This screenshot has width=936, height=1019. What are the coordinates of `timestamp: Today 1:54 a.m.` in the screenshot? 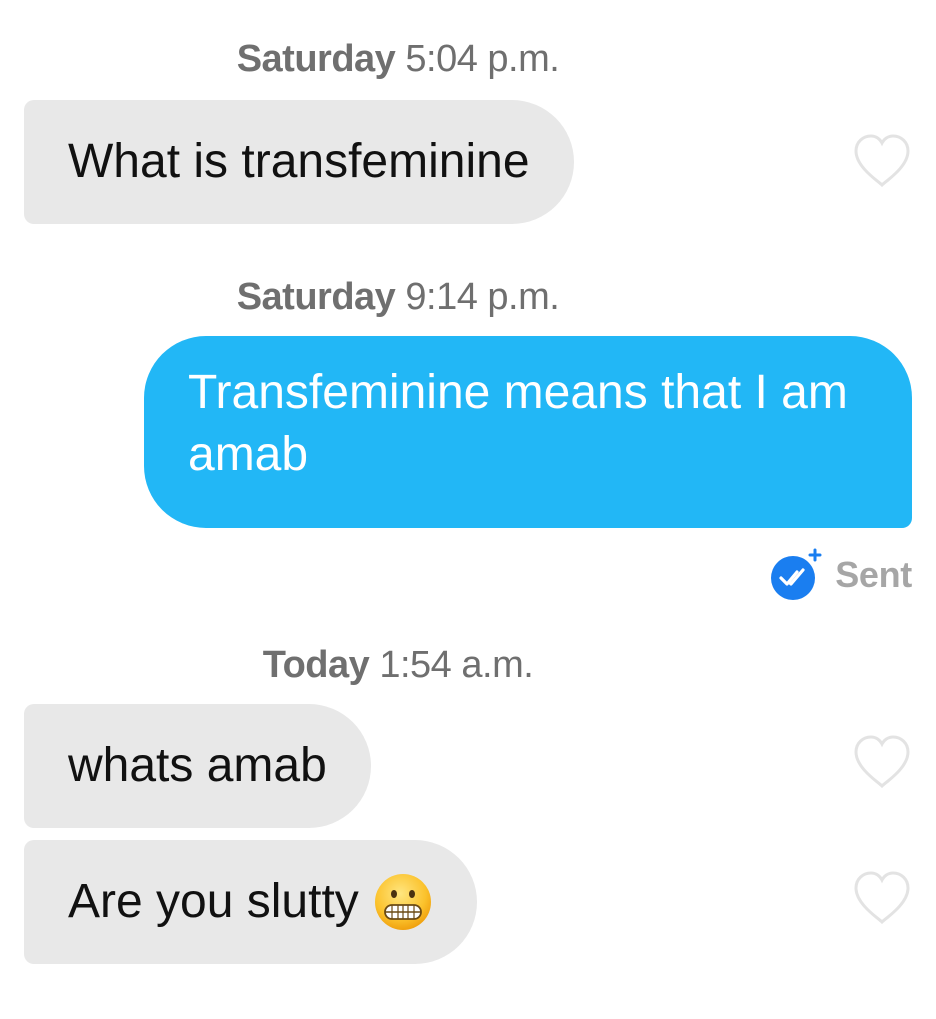 It's located at (398, 665).